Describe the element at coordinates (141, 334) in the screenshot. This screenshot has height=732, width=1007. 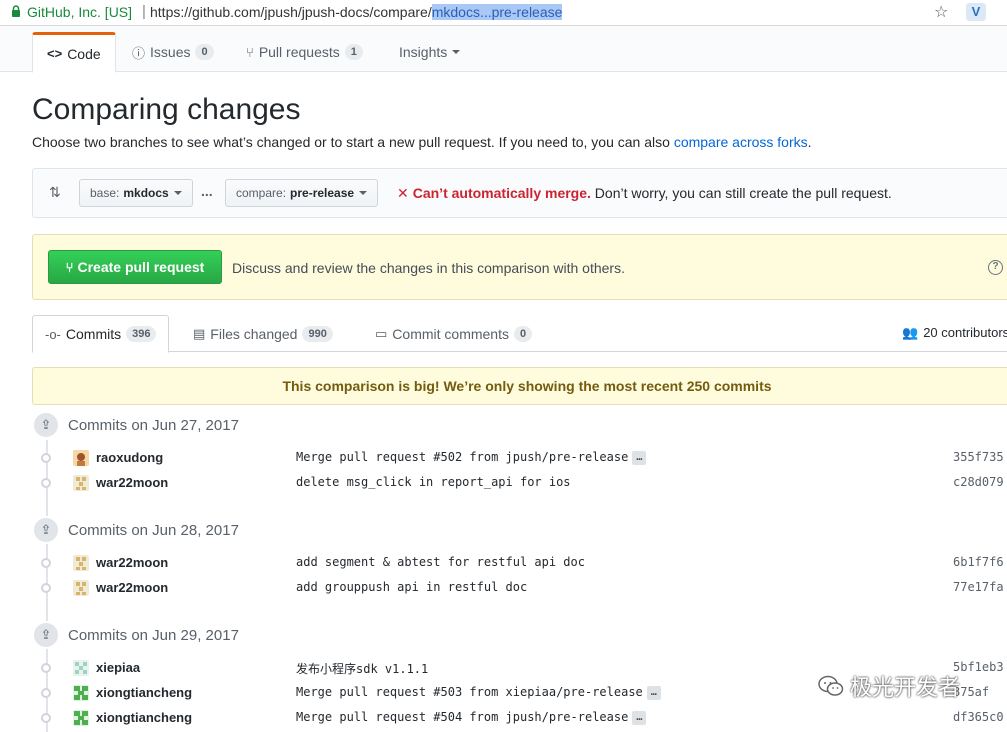
I see `commits-counter: 396` at that location.